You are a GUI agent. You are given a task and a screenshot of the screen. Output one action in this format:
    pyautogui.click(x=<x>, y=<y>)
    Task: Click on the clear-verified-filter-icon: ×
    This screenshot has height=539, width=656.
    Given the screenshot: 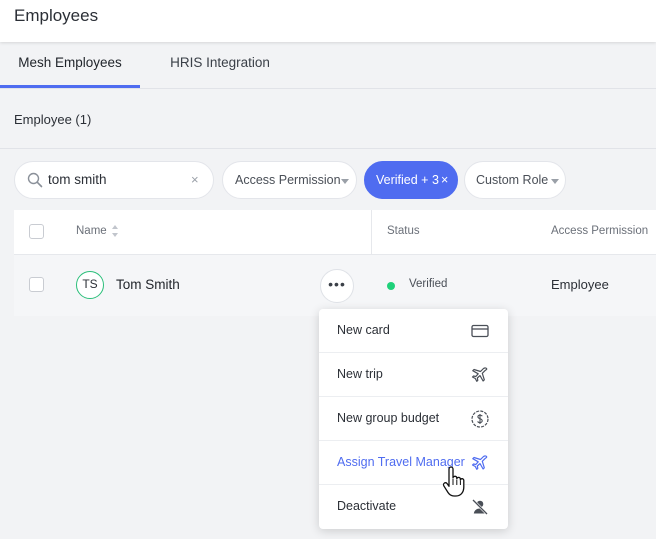 What is the action you would take?
    pyautogui.click(x=444, y=180)
    